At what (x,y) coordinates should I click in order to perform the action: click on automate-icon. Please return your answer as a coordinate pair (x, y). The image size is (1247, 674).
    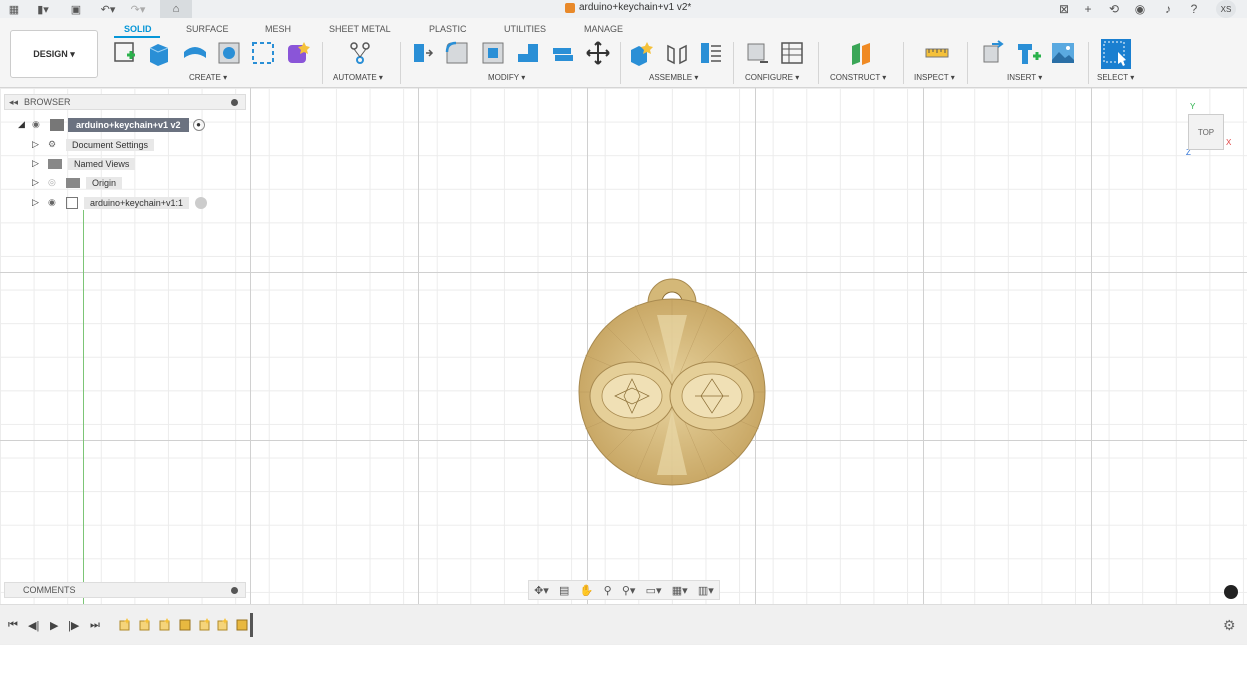
    Looking at the image, I should click on (360, 53).